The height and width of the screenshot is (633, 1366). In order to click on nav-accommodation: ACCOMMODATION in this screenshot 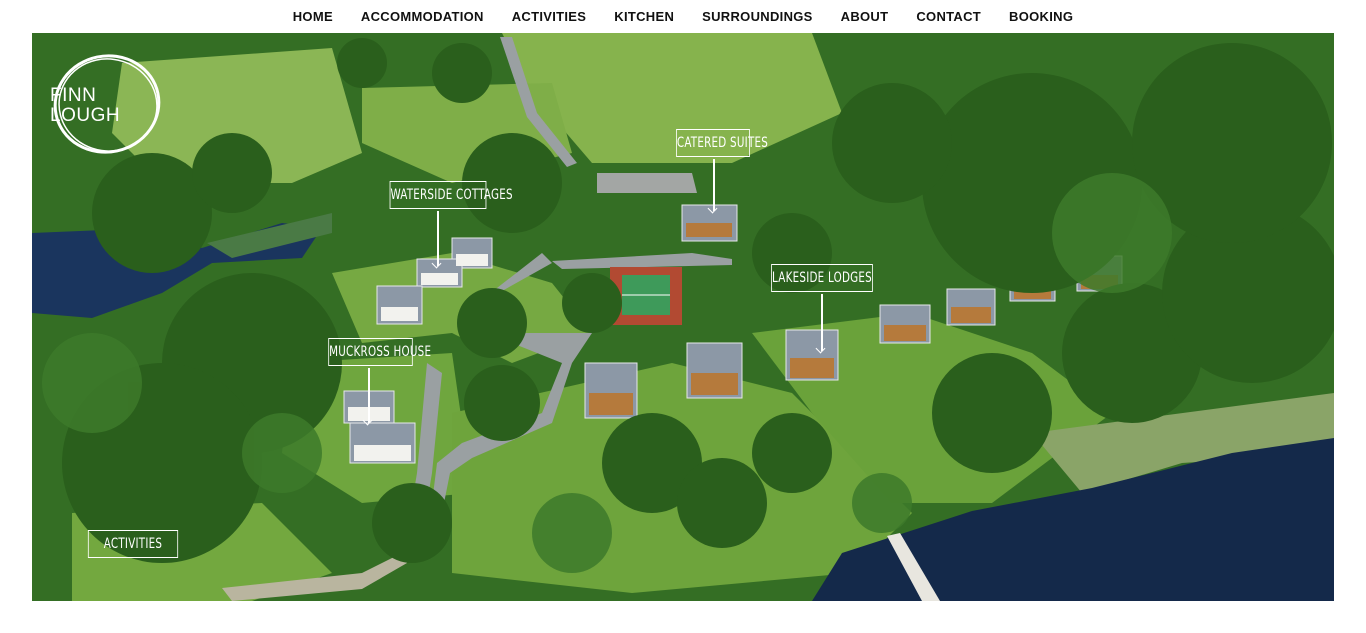, I will do `click(422, 16)`.